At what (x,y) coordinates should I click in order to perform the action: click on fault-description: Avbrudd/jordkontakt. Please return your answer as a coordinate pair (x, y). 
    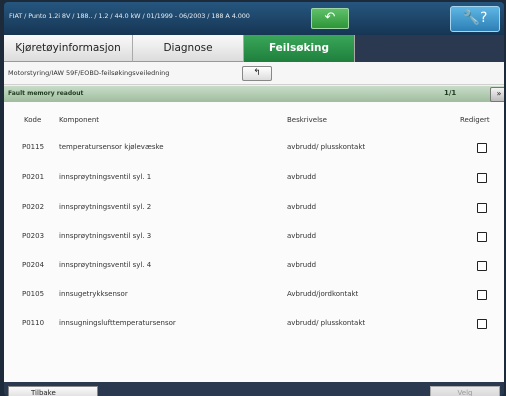
    Looking at the image, I should click on (323, 294).